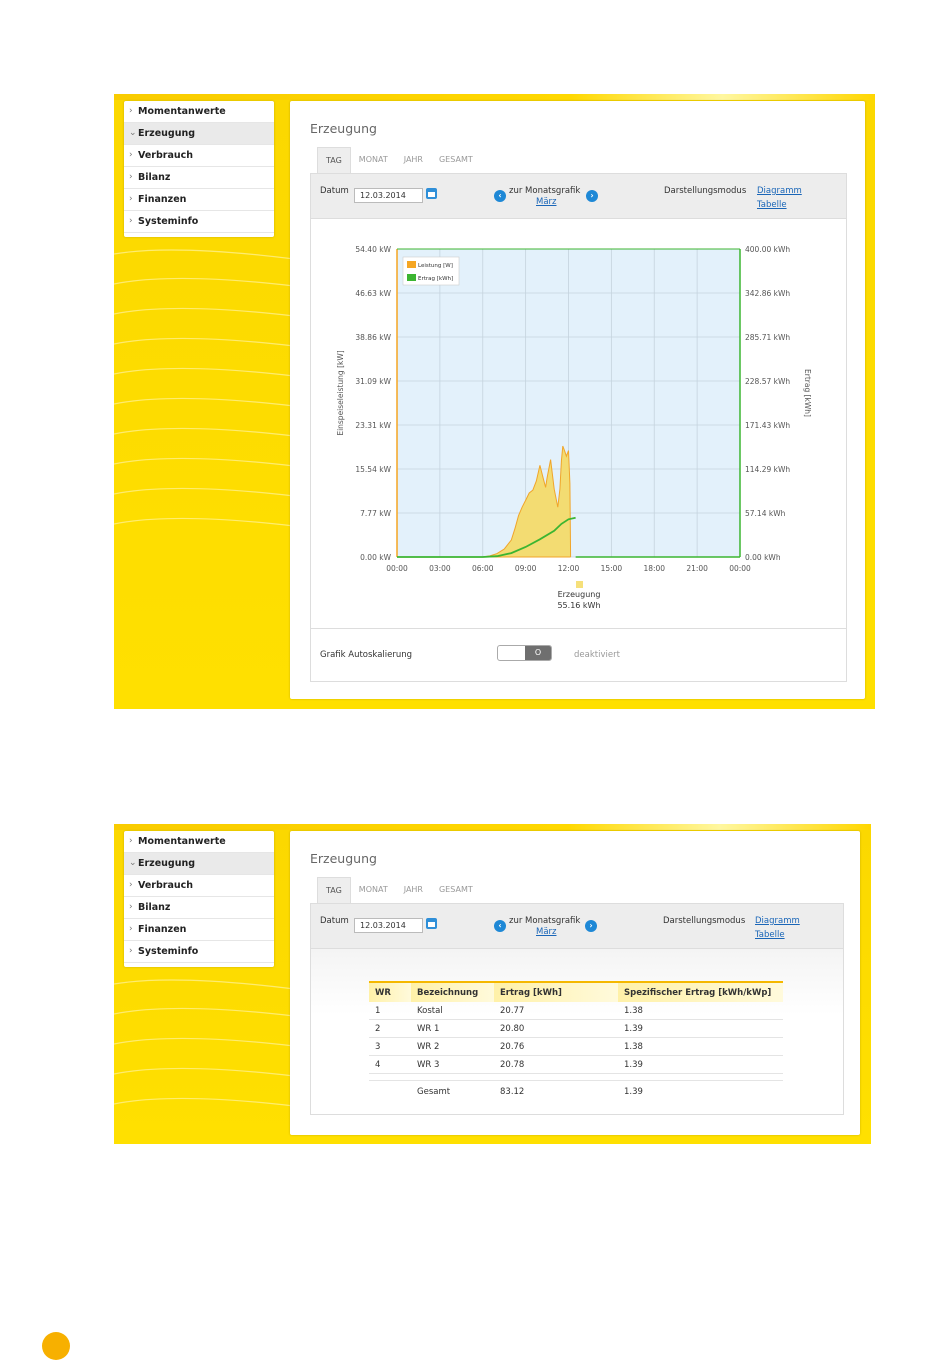 This screenshot has width=950, height=1369. Describe the element at coordinates (576, 1064) in the screenshot. I see `table-row: 4 WR 3 20.78 1.39` at that location.